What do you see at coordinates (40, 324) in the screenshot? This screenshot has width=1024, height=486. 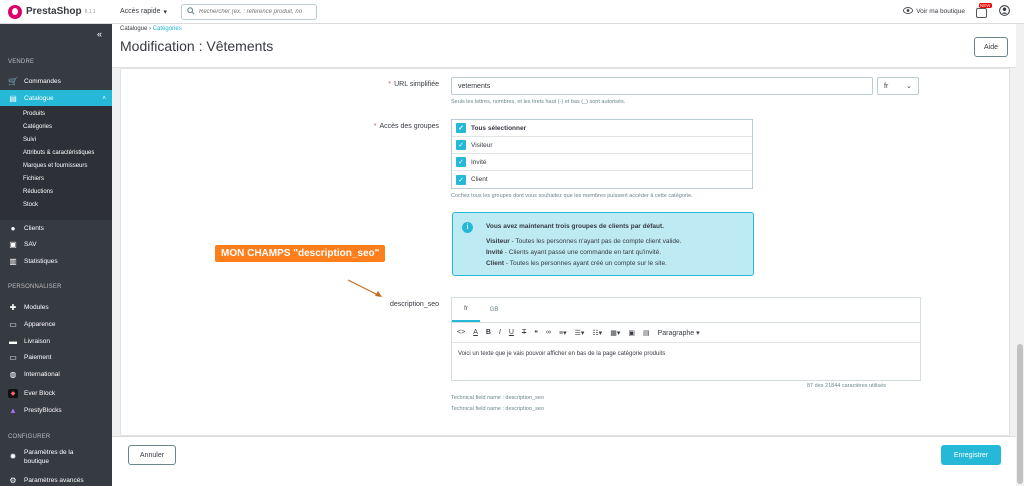 I see `sidebar-item-label: Apparence` at bounding box center [40, 324].